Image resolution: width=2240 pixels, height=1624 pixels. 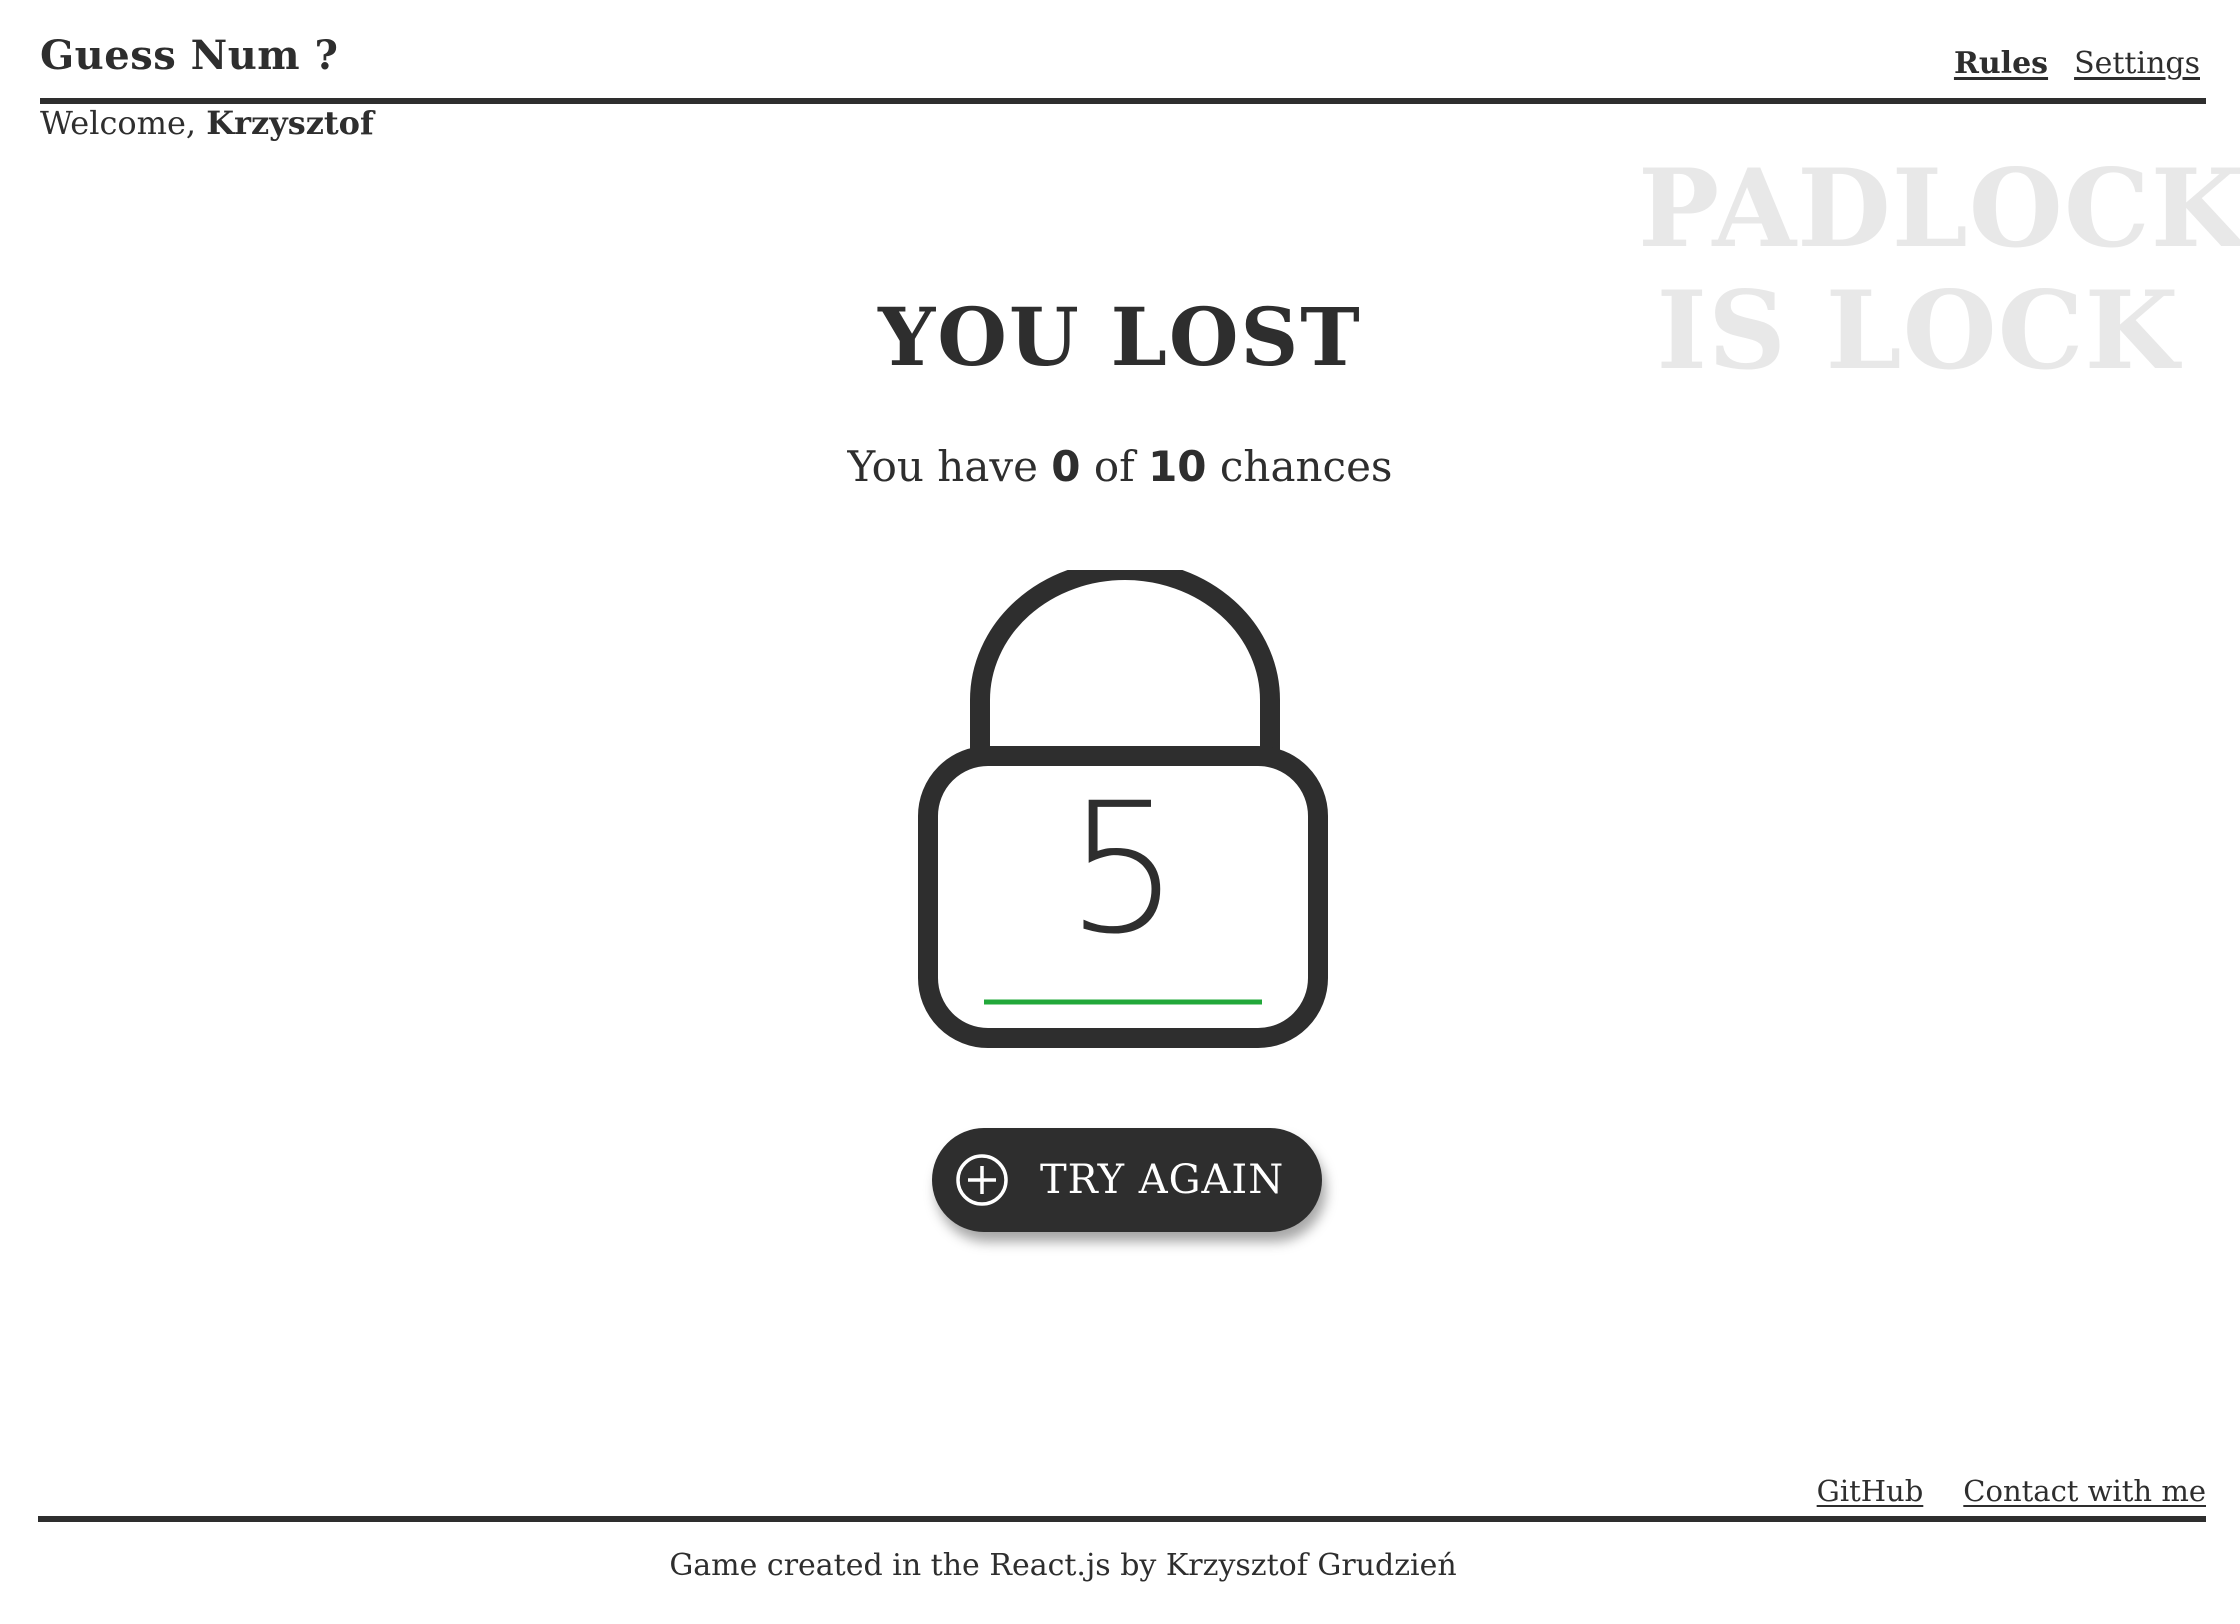 I want to click on footer-divider, so click(x=1122, y=1519).